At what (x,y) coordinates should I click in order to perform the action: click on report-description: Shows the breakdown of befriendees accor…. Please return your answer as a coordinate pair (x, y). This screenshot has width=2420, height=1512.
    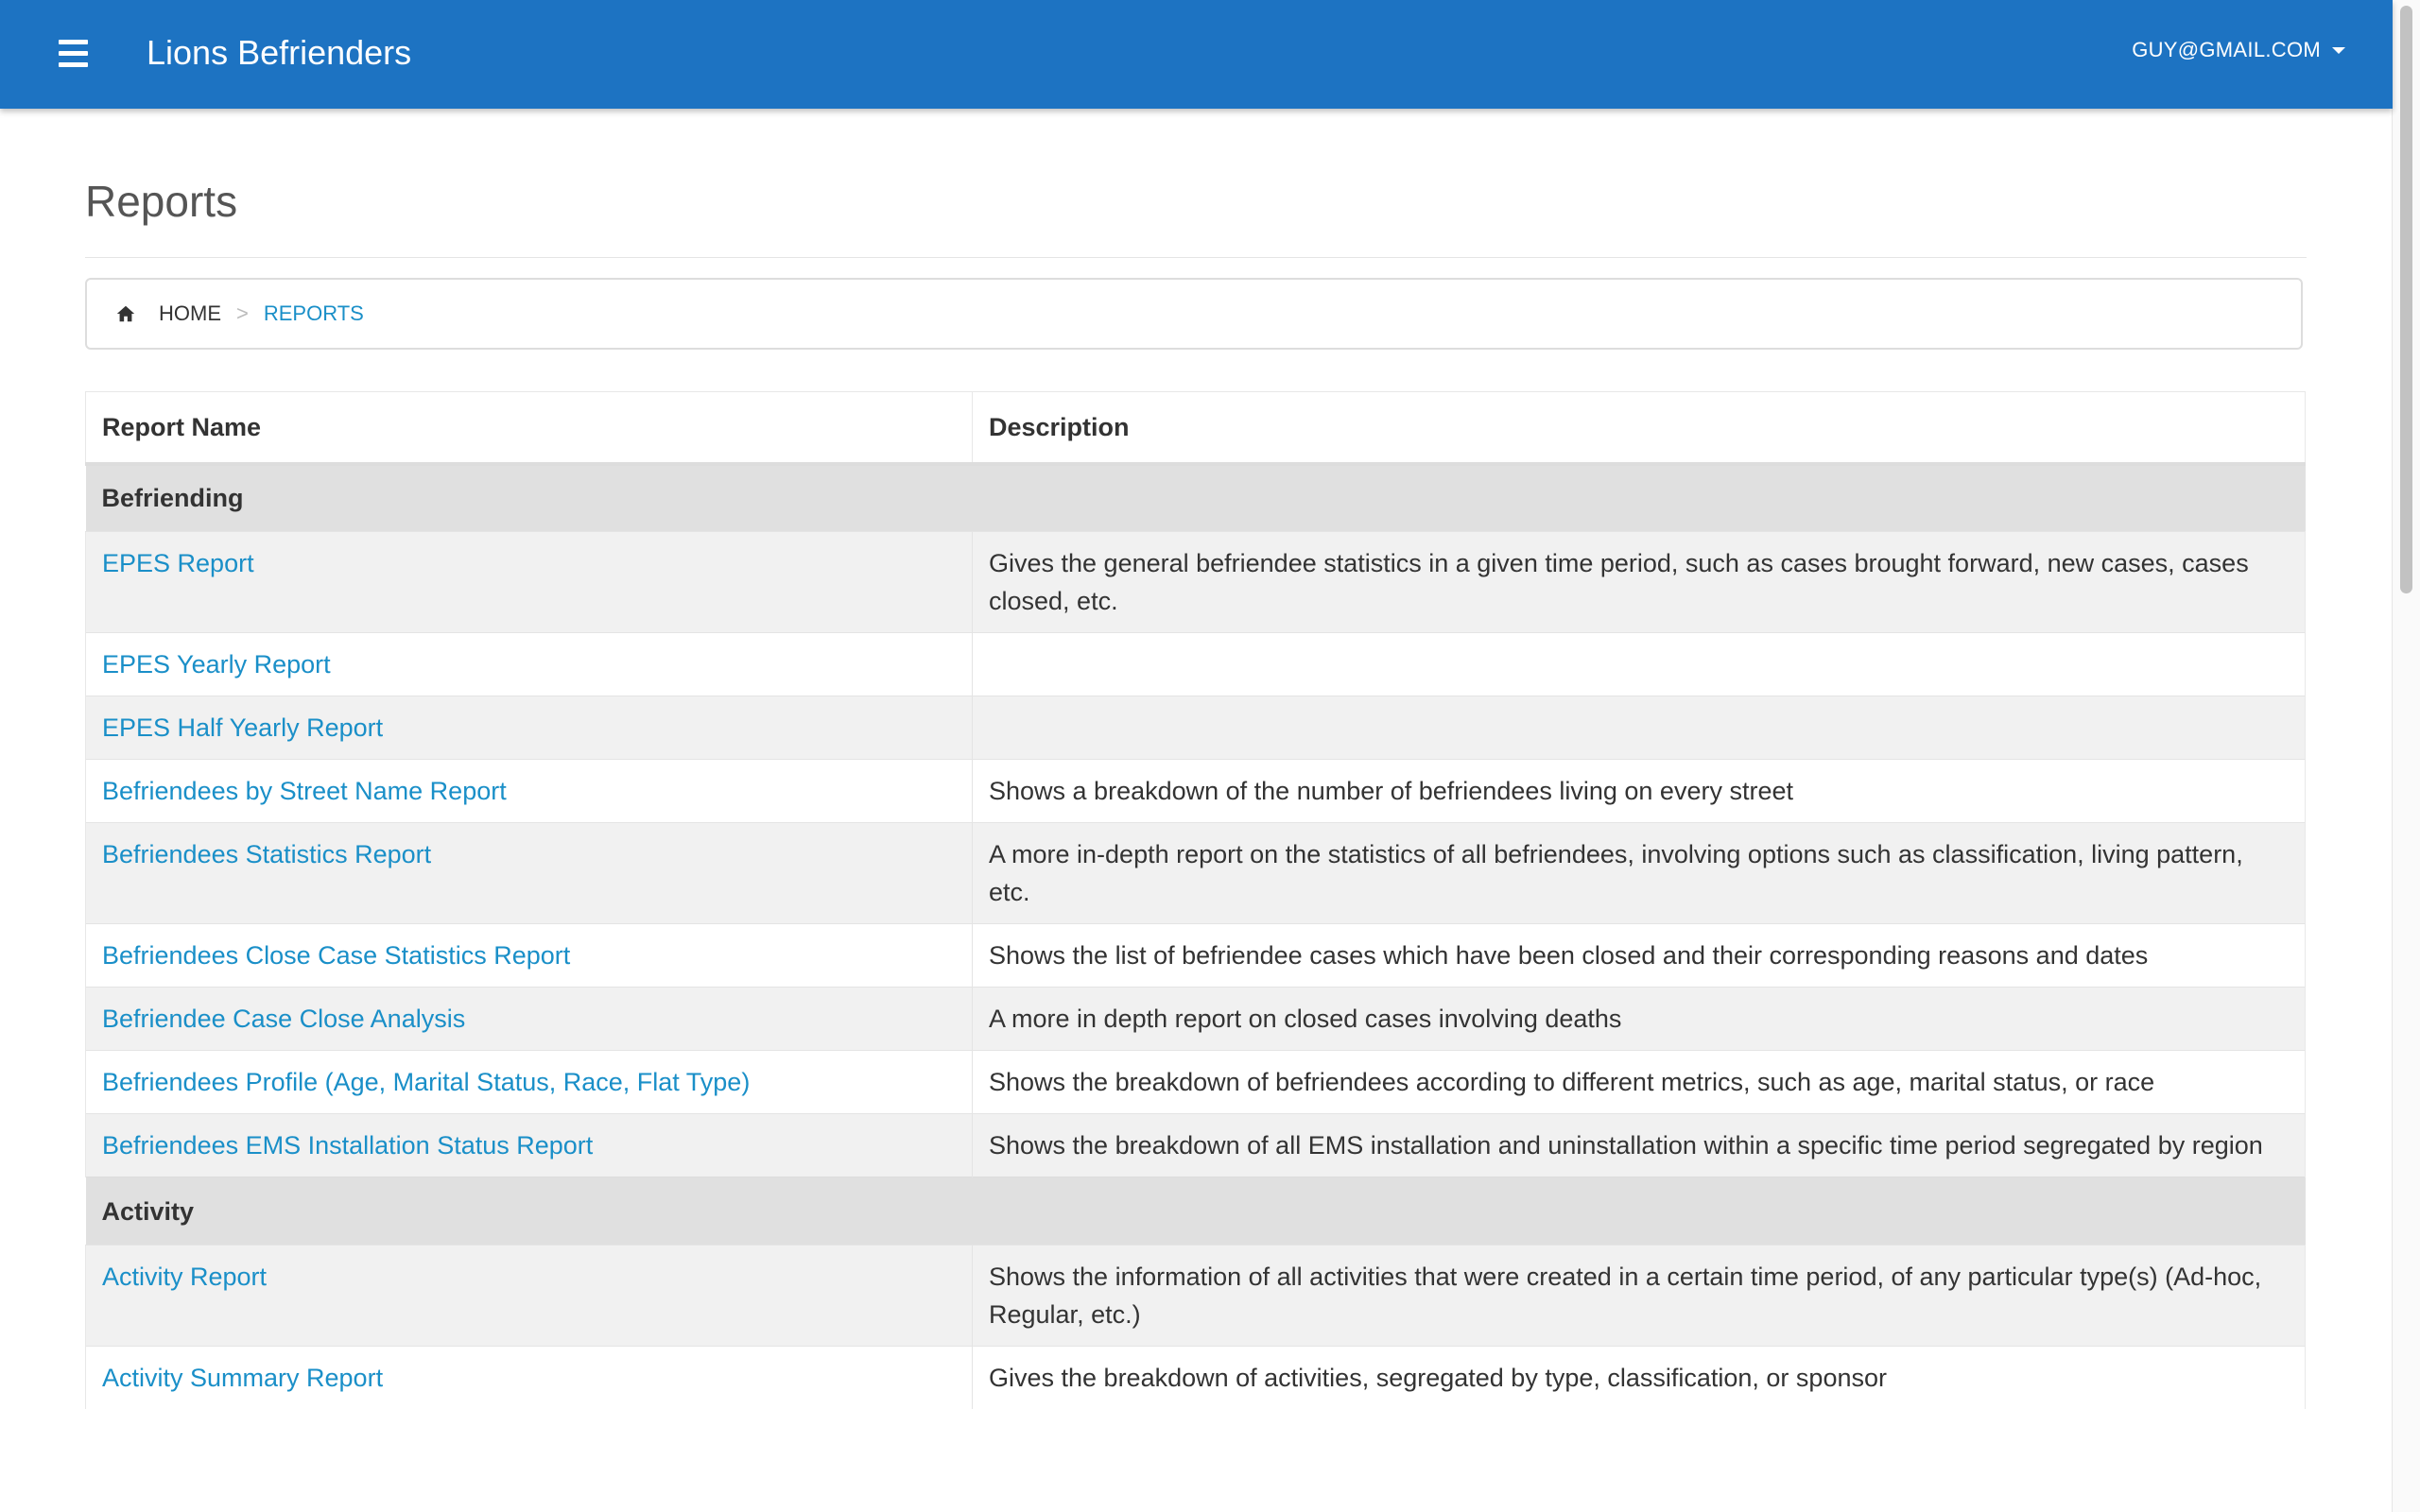
    Looking at the image, I should click on (1639, 1082).